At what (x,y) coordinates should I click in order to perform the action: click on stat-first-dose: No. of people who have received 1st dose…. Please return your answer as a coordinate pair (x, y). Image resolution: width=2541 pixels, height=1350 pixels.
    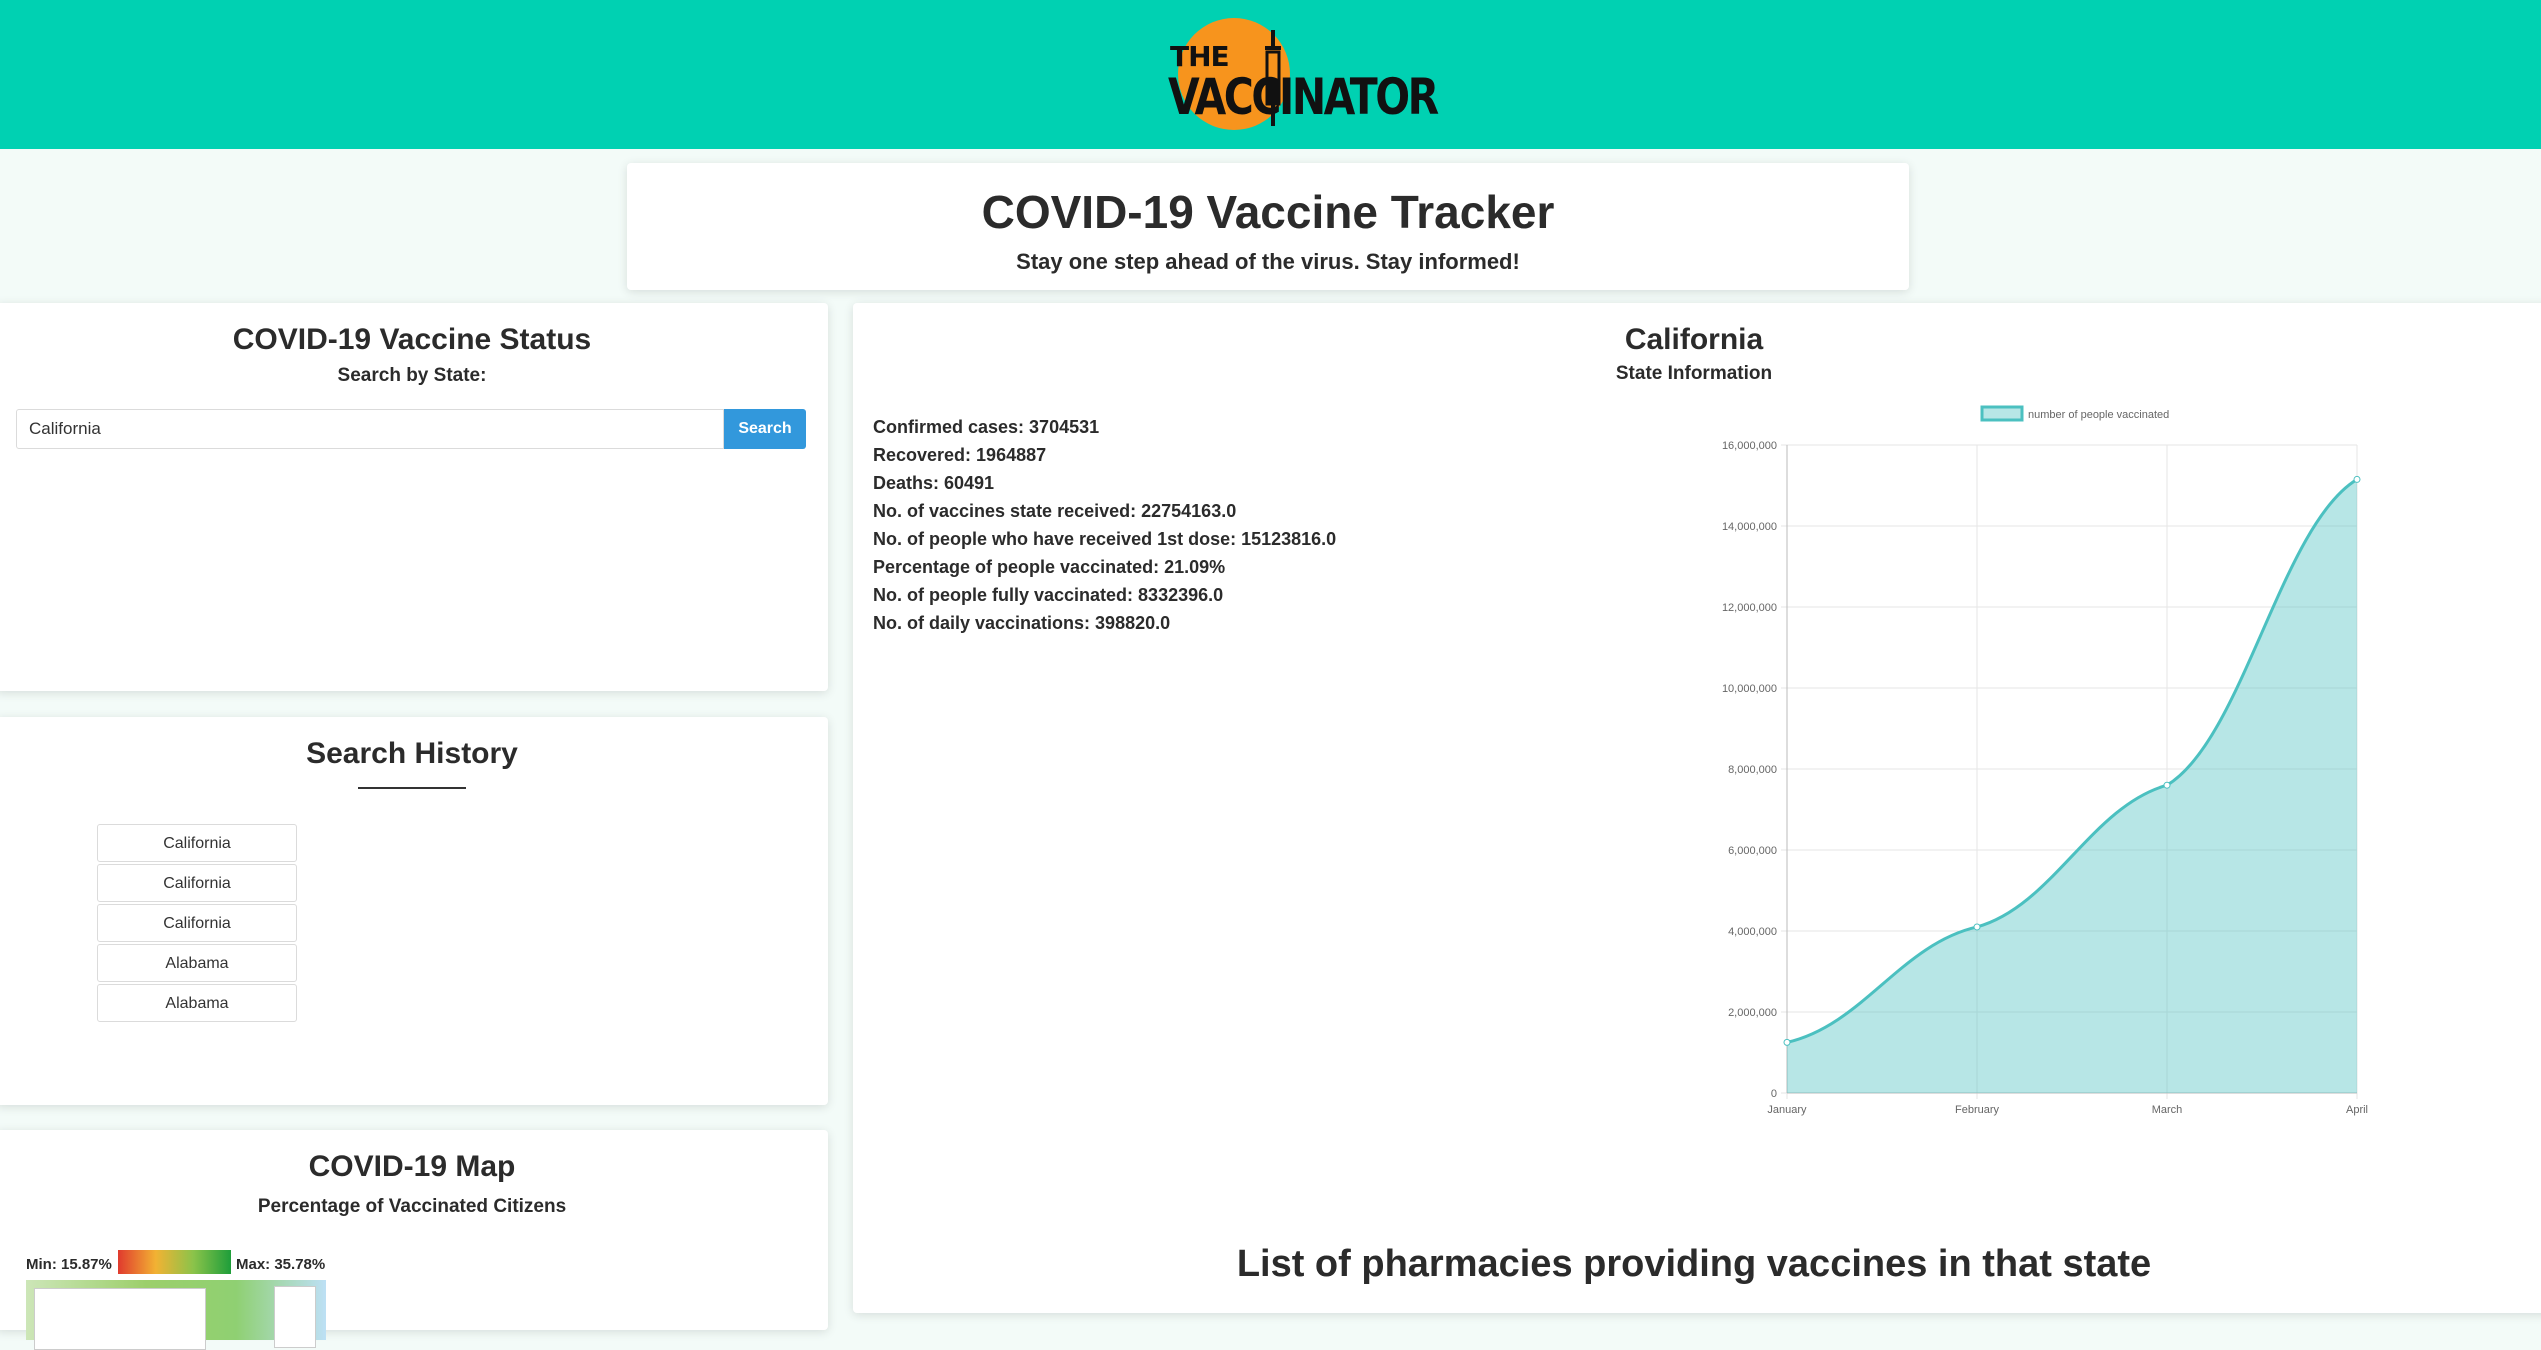
    Looking at the image, I should click on (1105, 539).